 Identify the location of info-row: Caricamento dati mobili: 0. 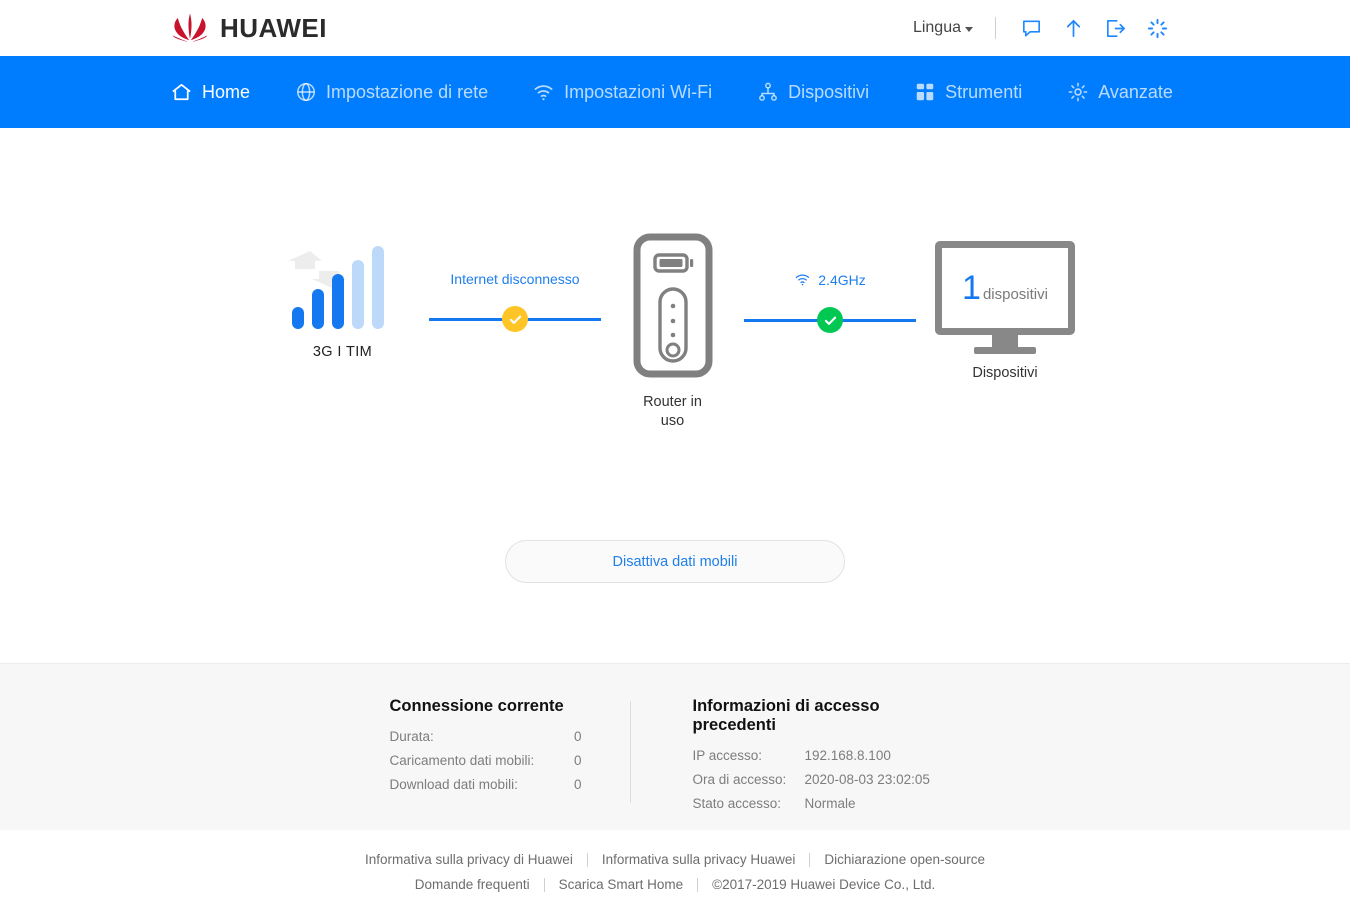
(510, 760).